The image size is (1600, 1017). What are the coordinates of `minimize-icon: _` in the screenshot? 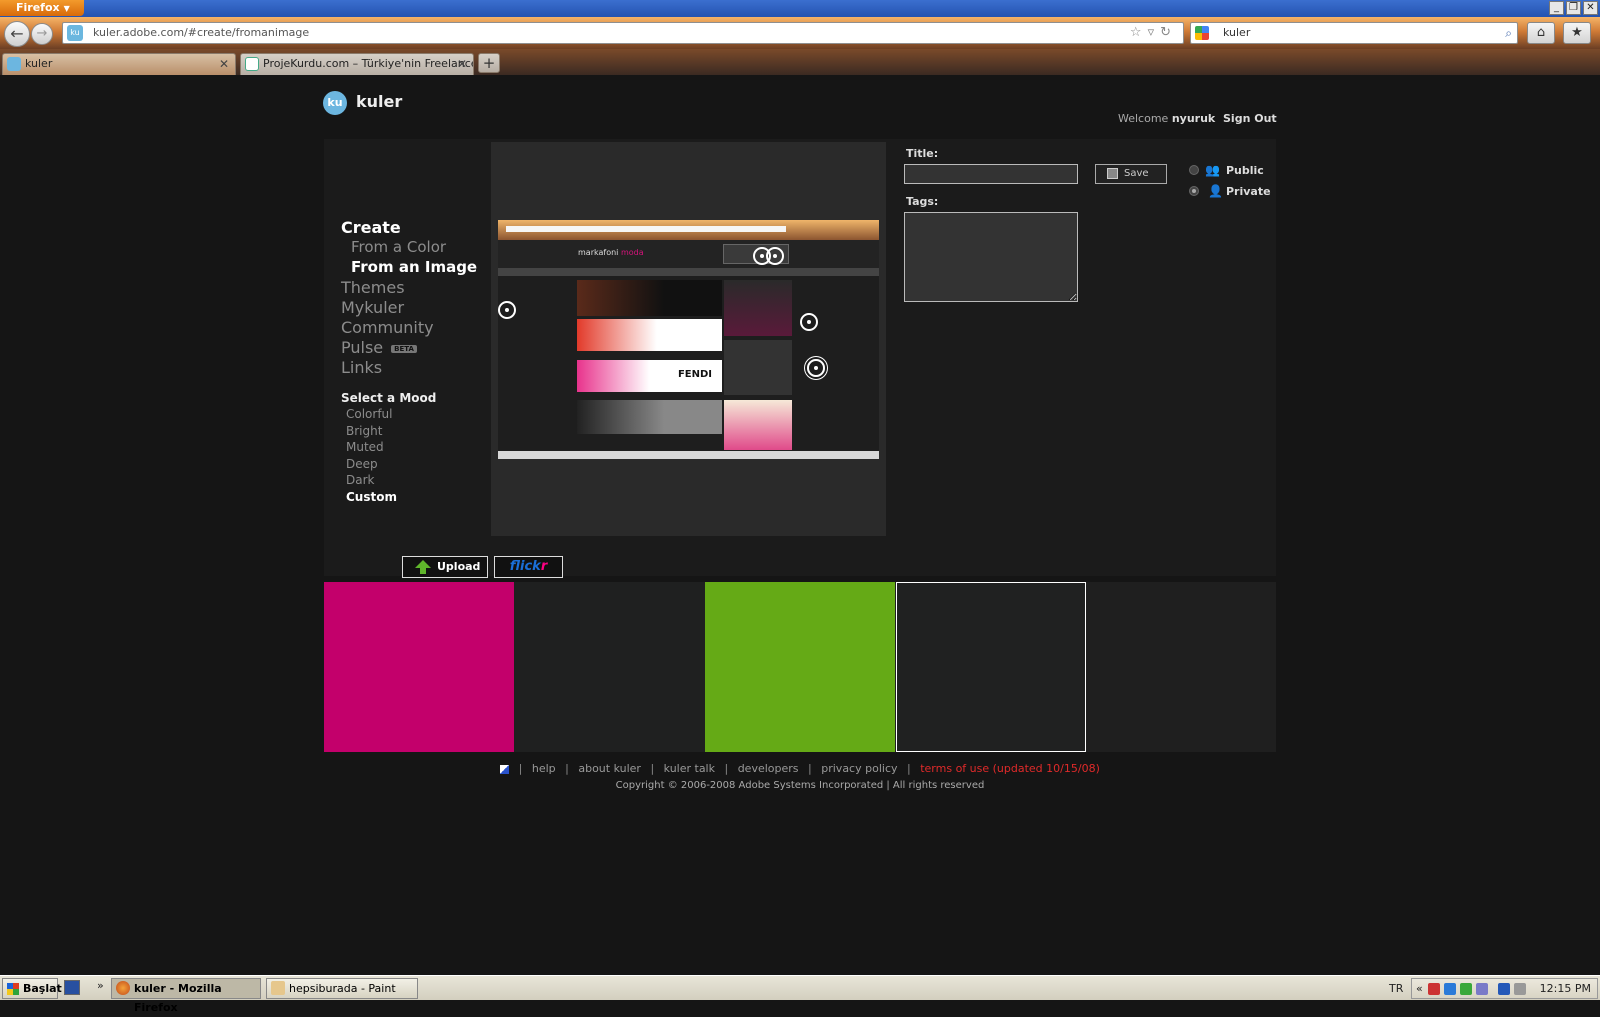 It's located at (1556, 8).